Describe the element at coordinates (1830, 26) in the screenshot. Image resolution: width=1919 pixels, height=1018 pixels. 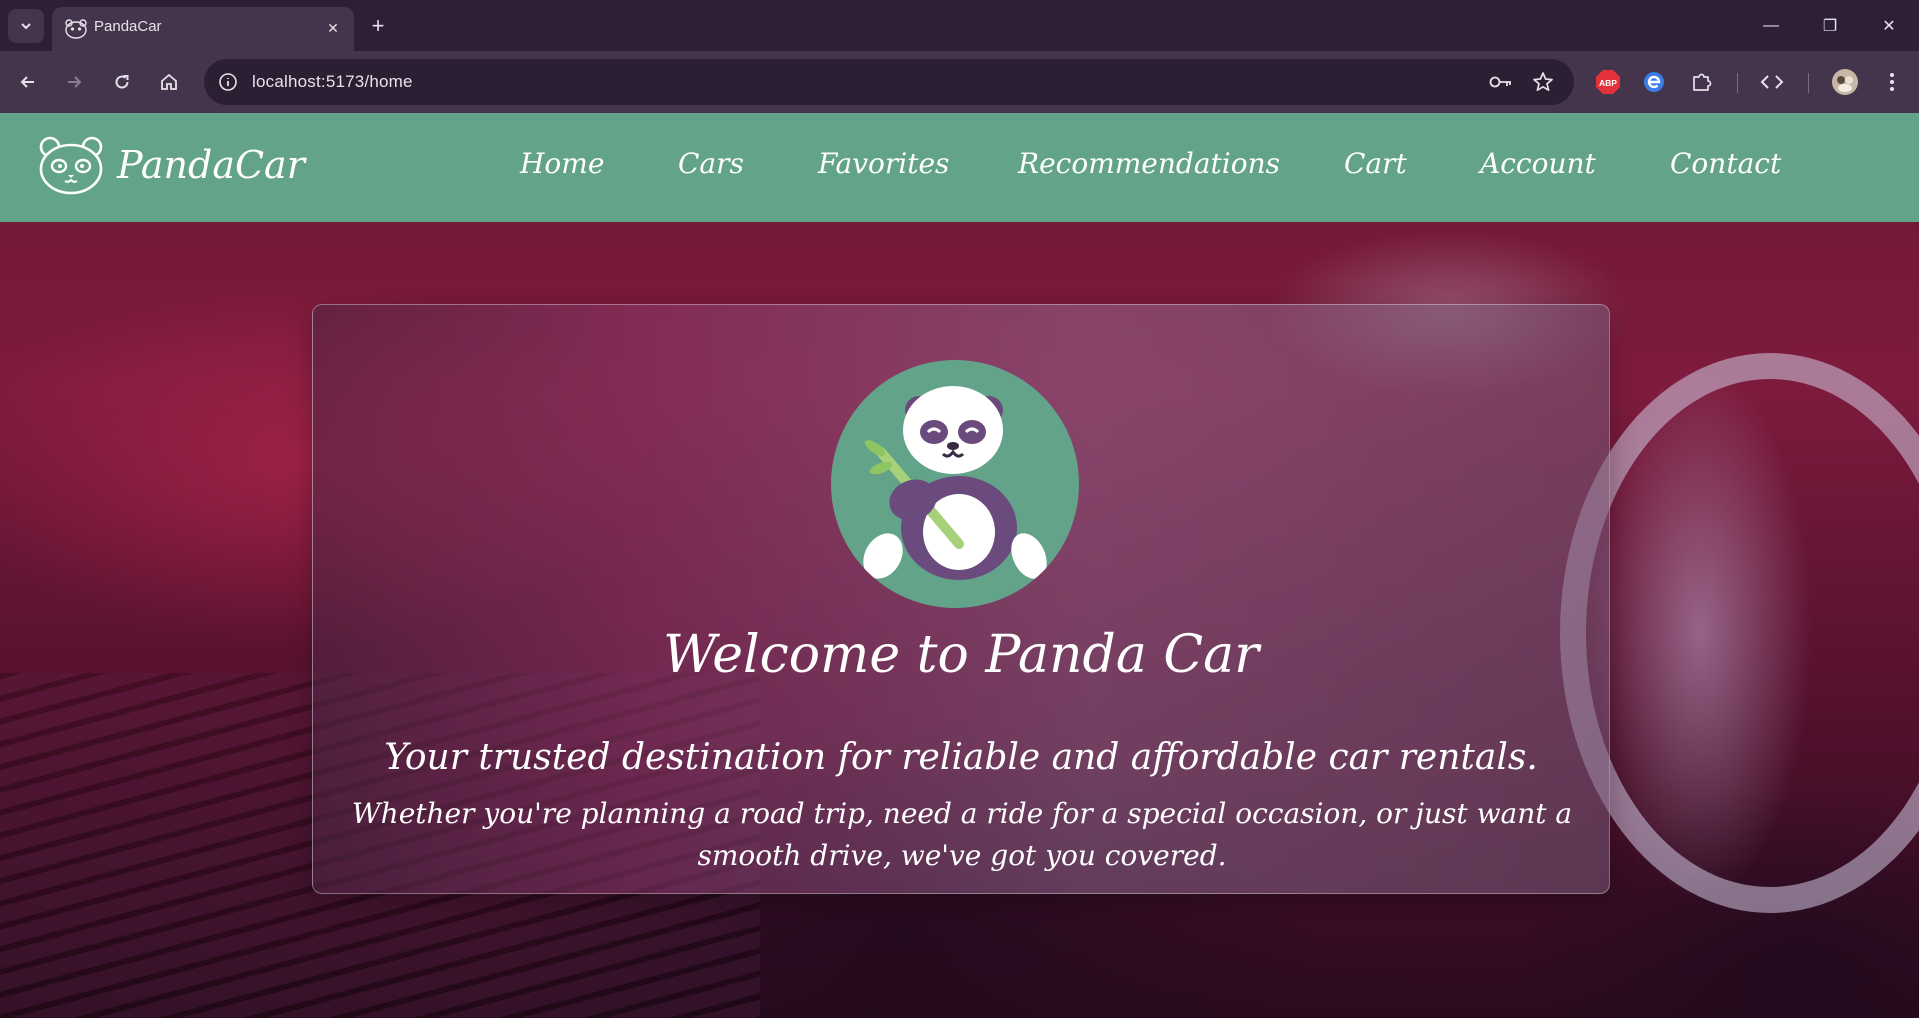
I see `restore-button: ❐` at that location.